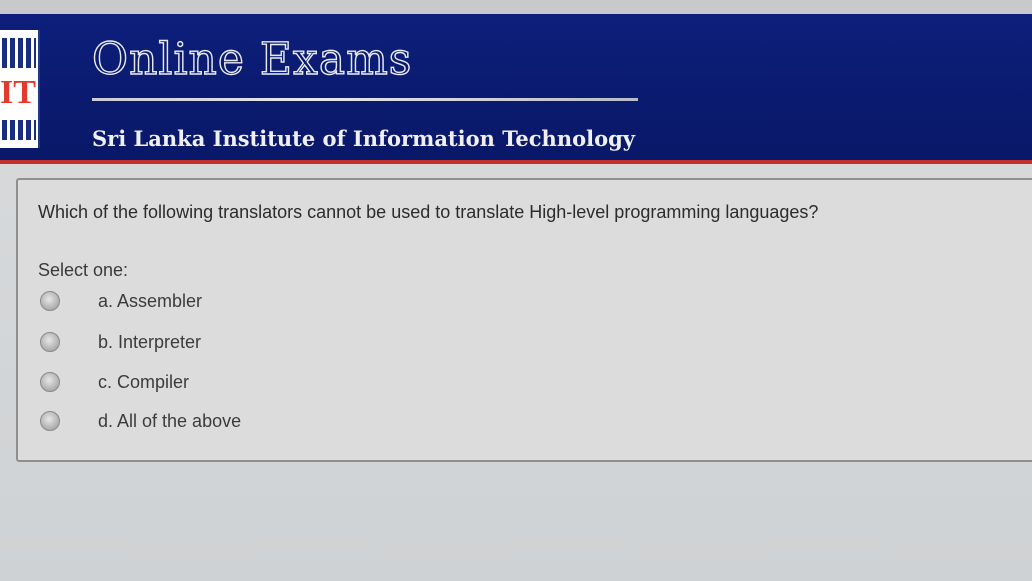 The image size is (1032, 581). What do you see at coordinates (83, 270) in the screenshot?
I see `select-one-label: Select one:` at bounding box center [83, 270].